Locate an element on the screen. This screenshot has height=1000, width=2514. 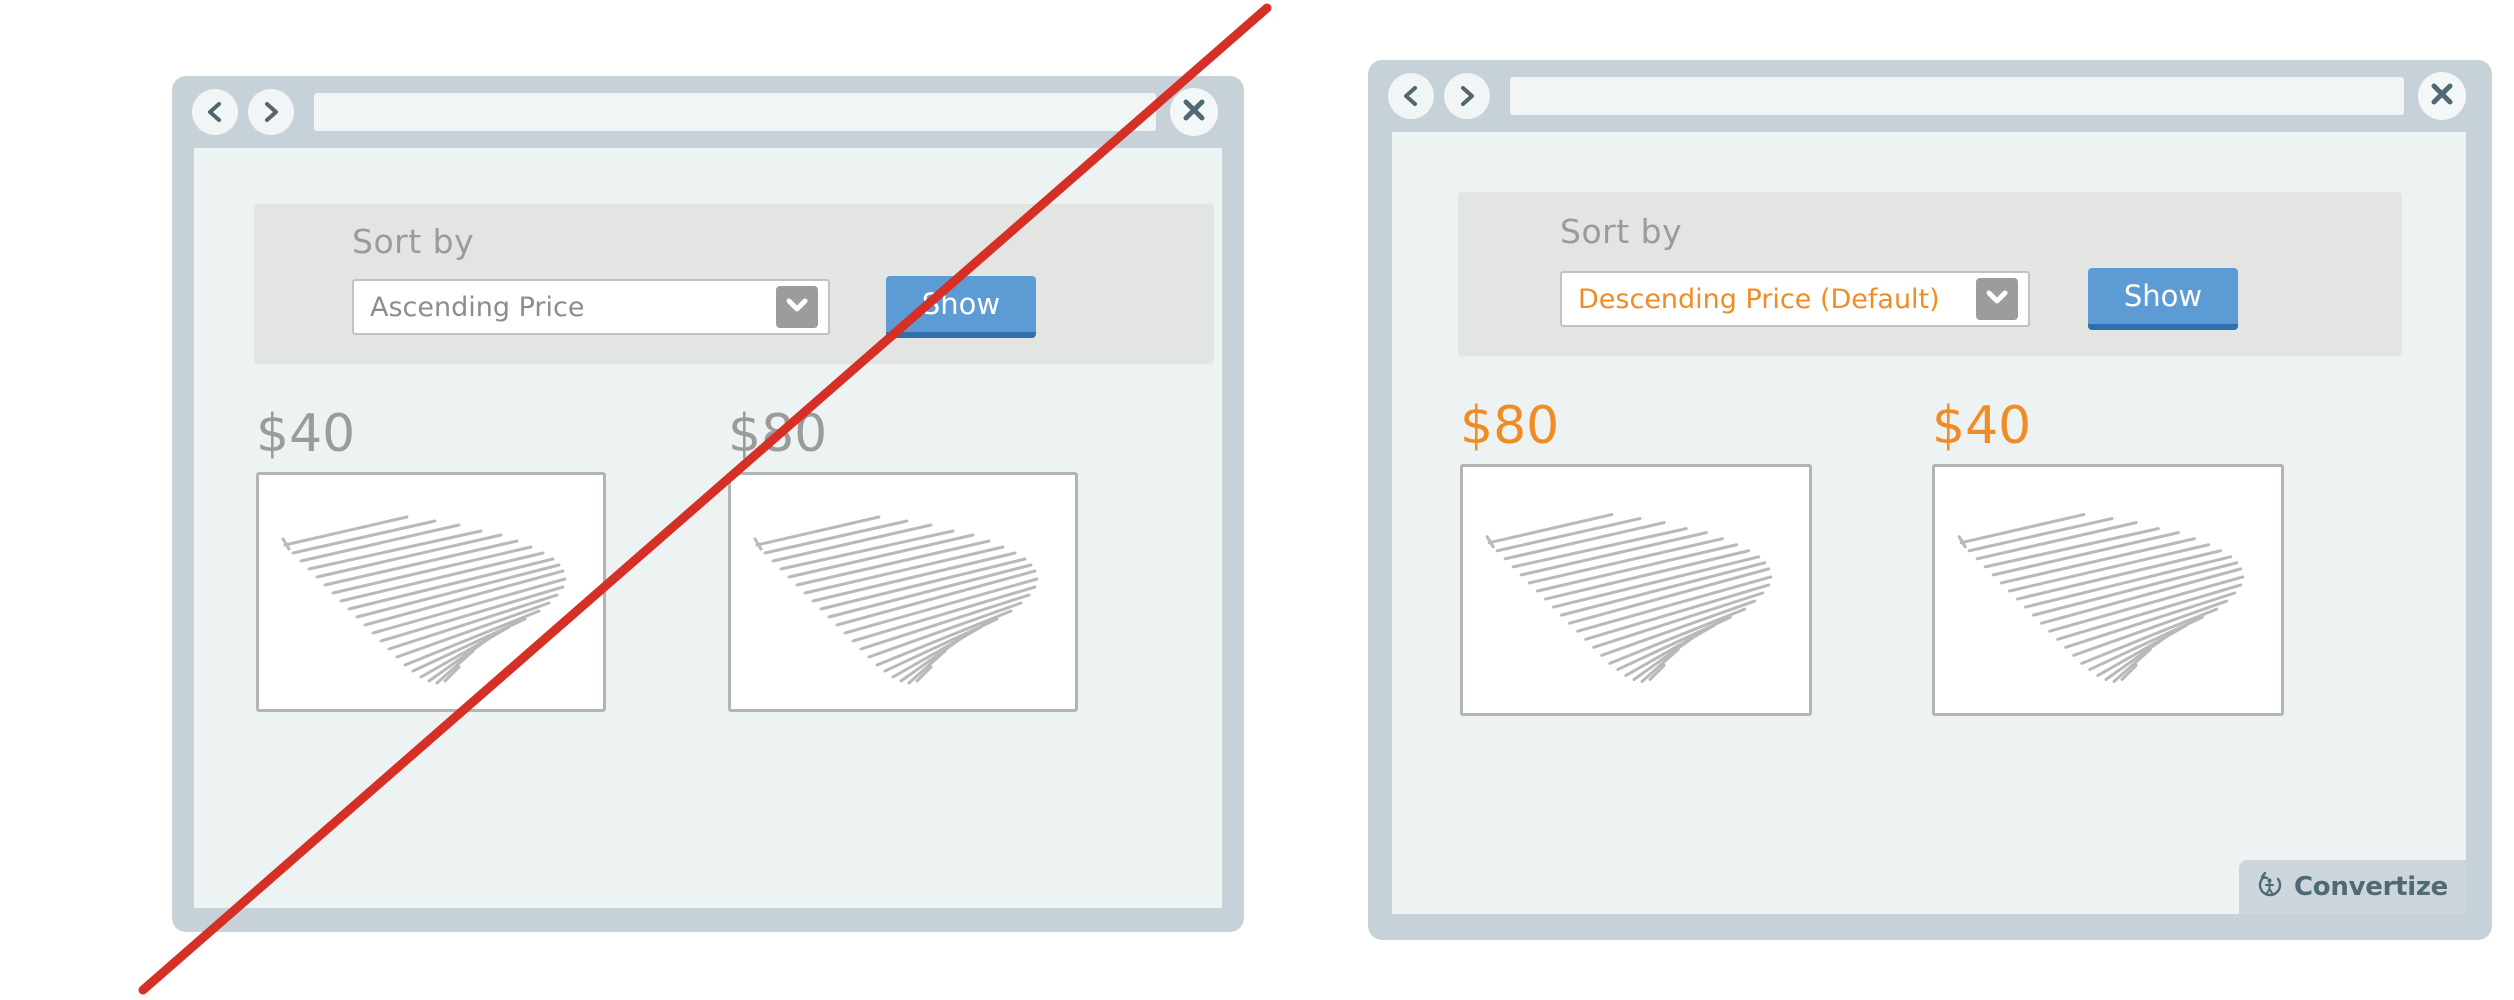
sort-select: Descending Price (Default) is located at coordinates (1795, 299).